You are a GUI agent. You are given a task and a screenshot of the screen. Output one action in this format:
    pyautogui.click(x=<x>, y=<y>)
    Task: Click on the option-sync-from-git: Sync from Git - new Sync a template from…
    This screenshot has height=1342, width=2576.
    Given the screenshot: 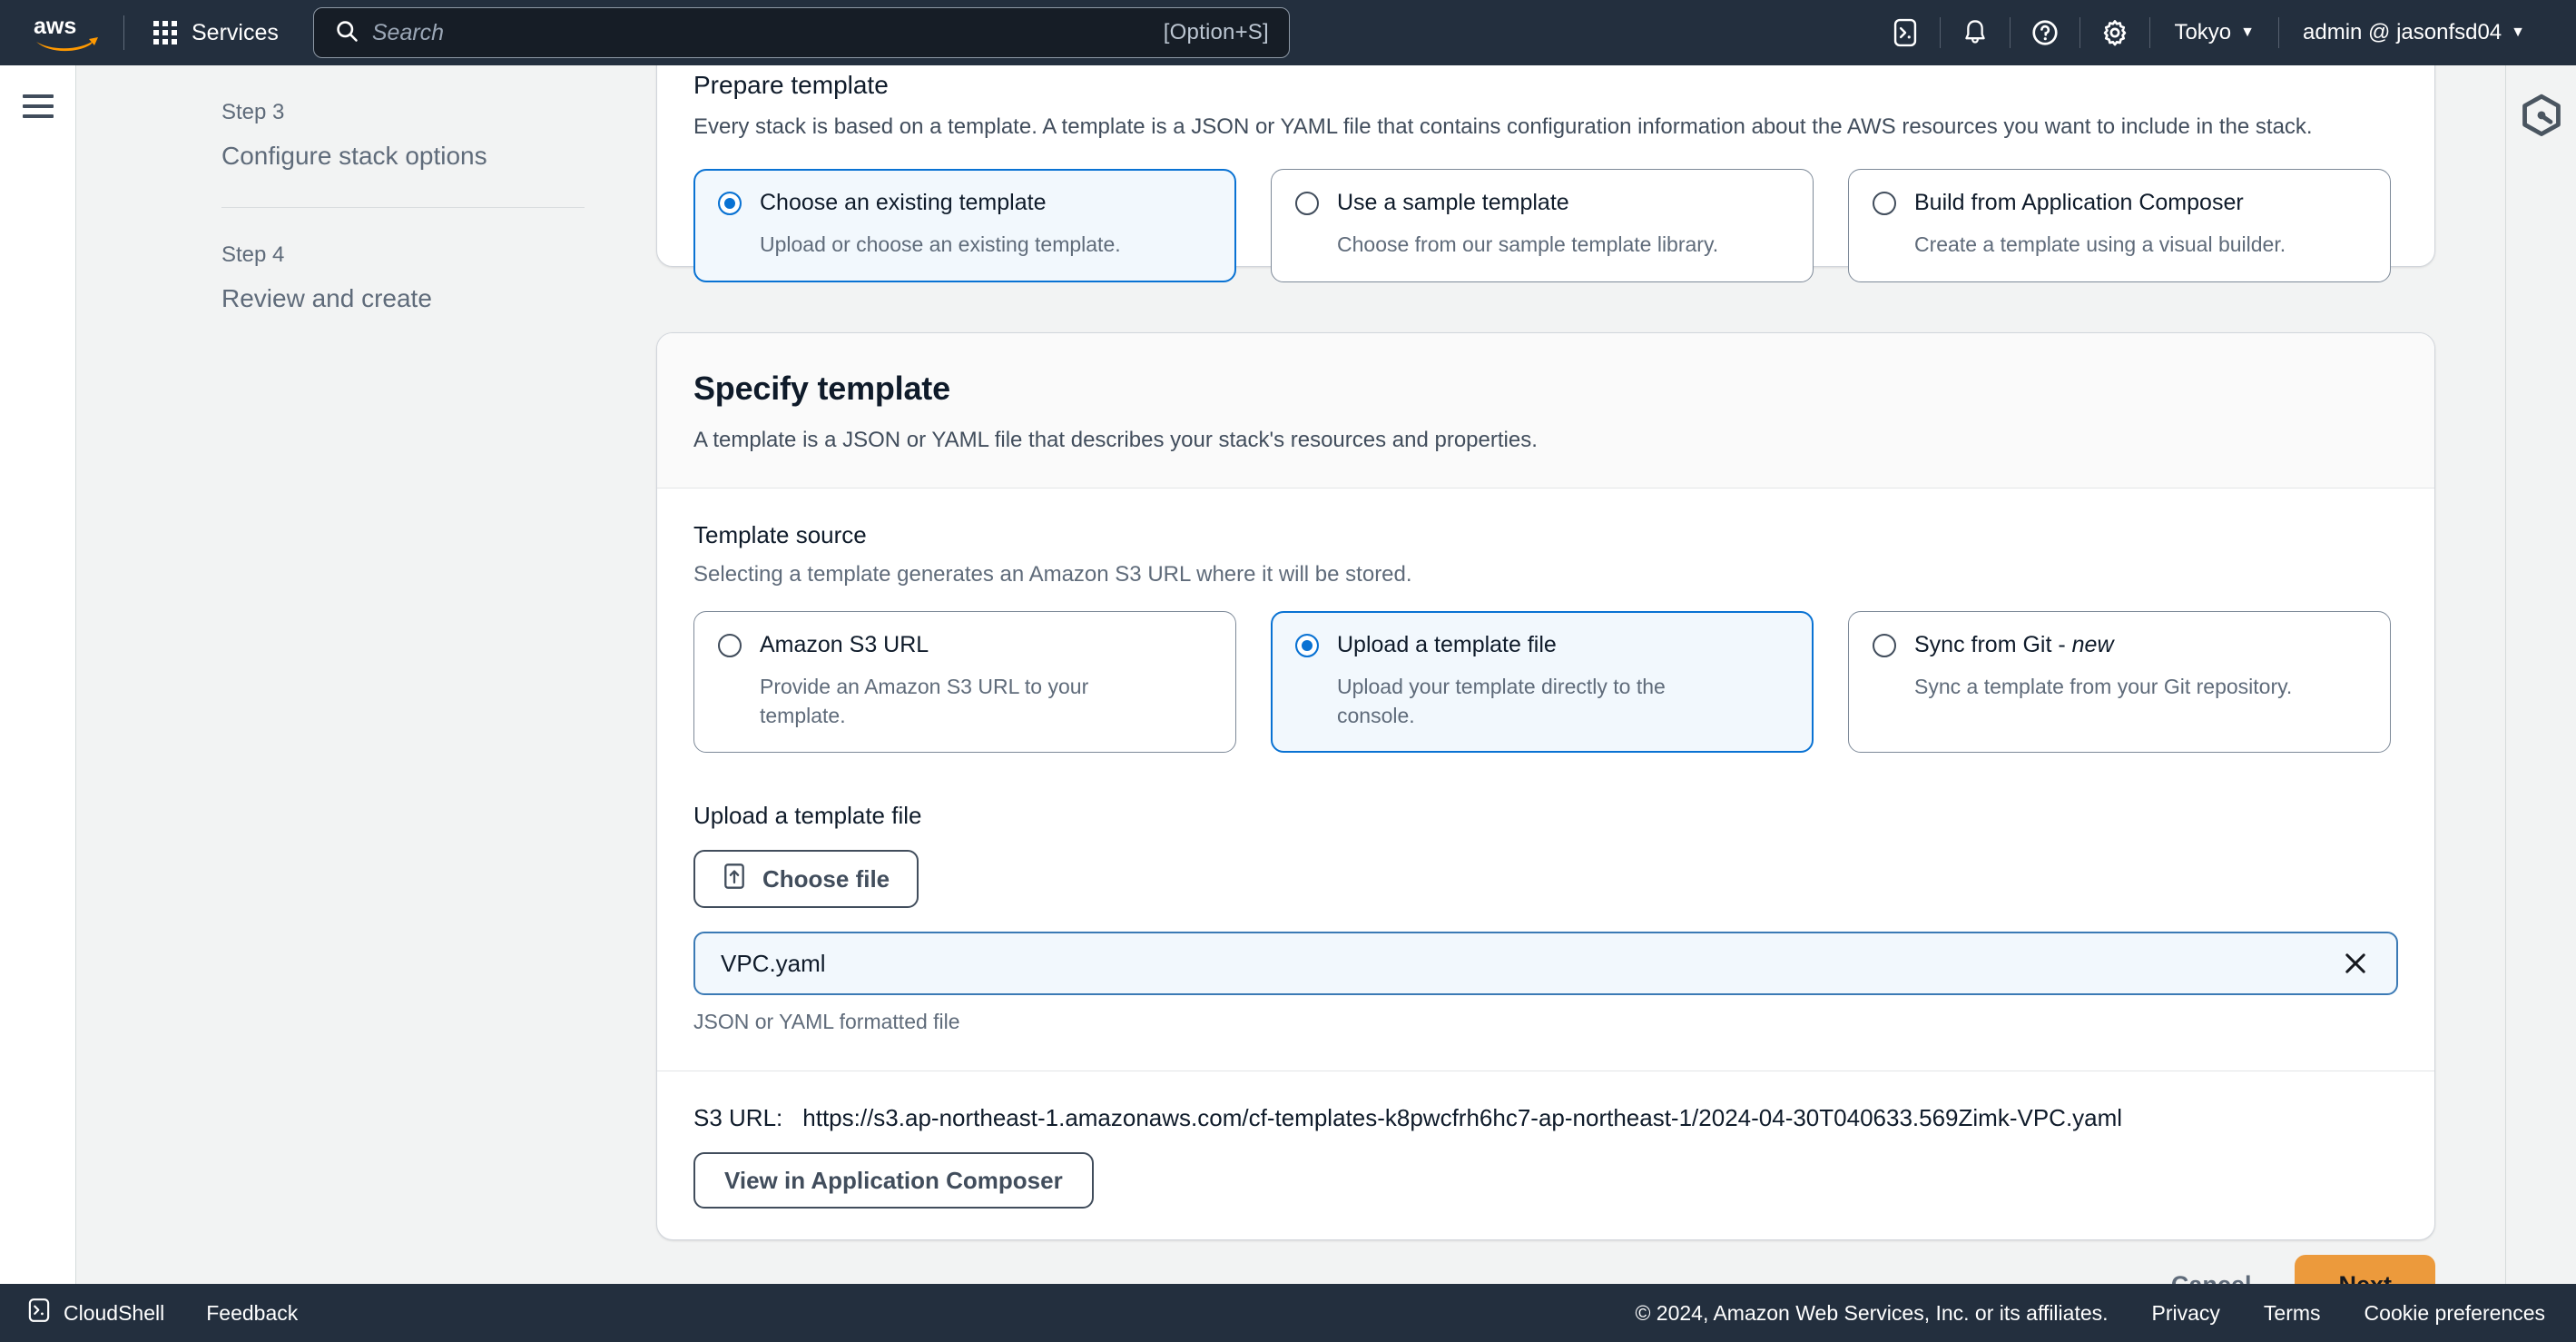 What is the action you would take?
    pyautogui.click(x=2119, y=683)
    